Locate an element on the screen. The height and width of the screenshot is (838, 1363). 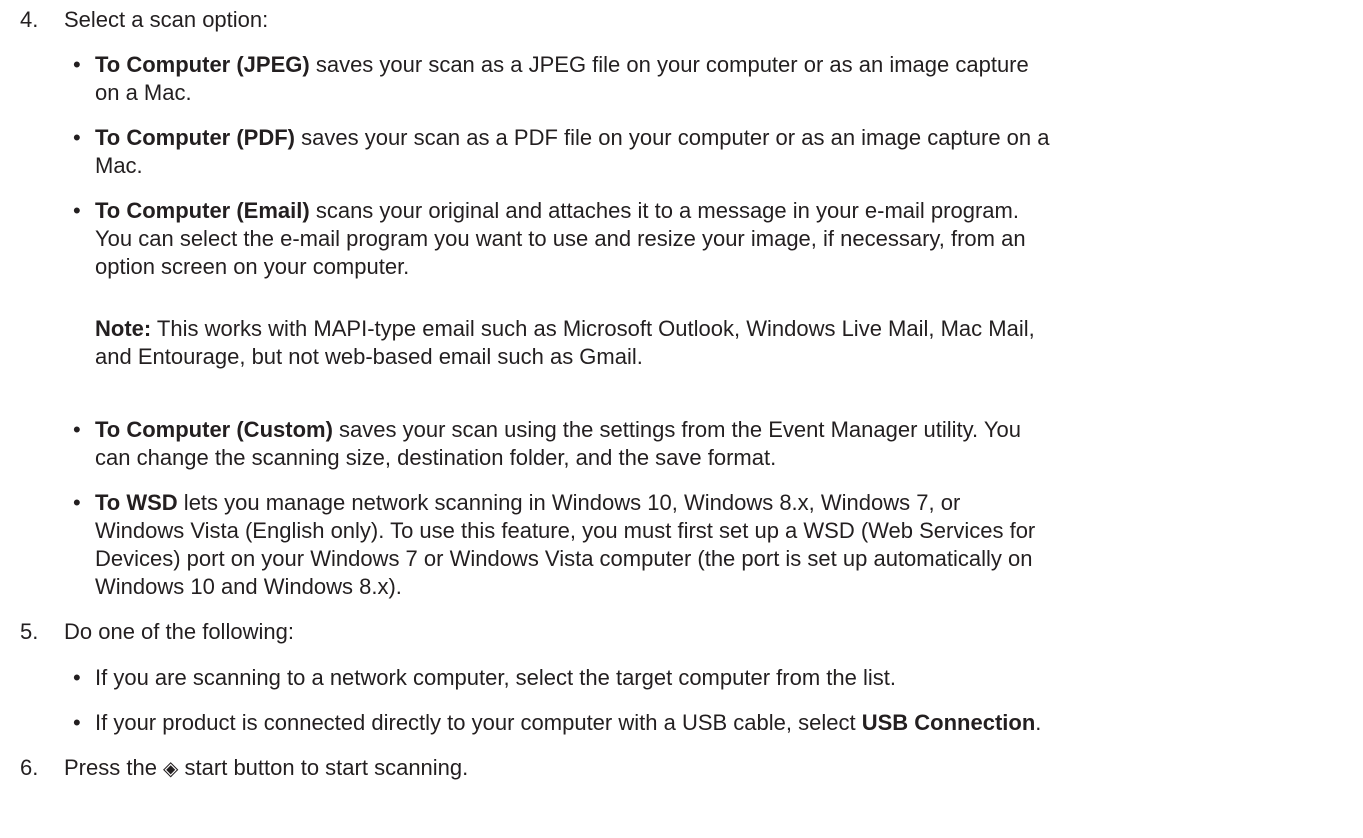
option-term: To Computer (Email) is located at coordinates (202, 210).